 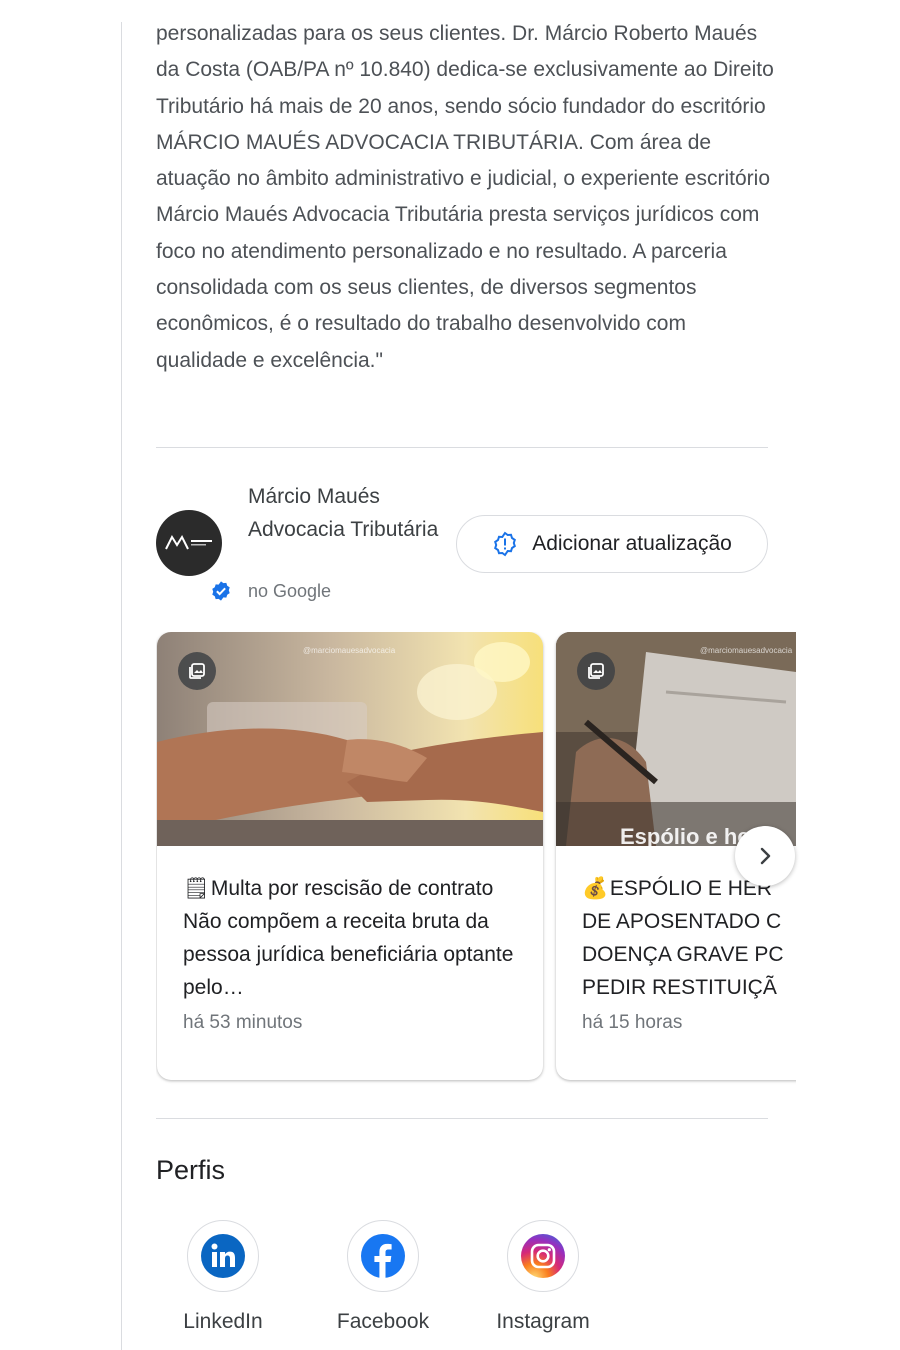 I want to click on post-line: DE APOSENTADO C, so click(x=682, y=921).